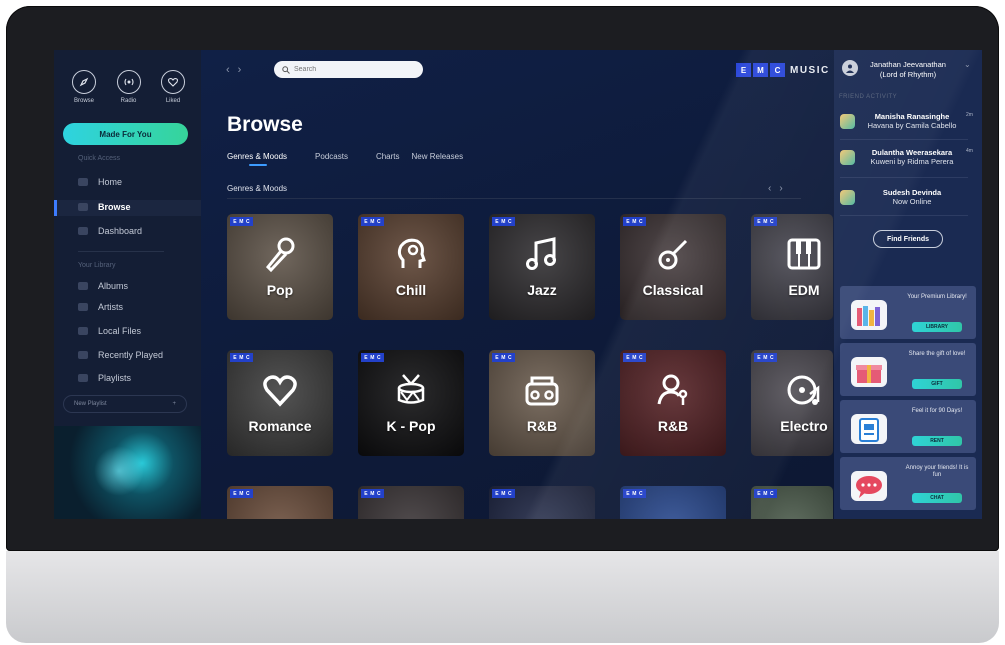  Describe the element at coordinates (869, 315) in the screenshot. I see `books-icon` at that location.